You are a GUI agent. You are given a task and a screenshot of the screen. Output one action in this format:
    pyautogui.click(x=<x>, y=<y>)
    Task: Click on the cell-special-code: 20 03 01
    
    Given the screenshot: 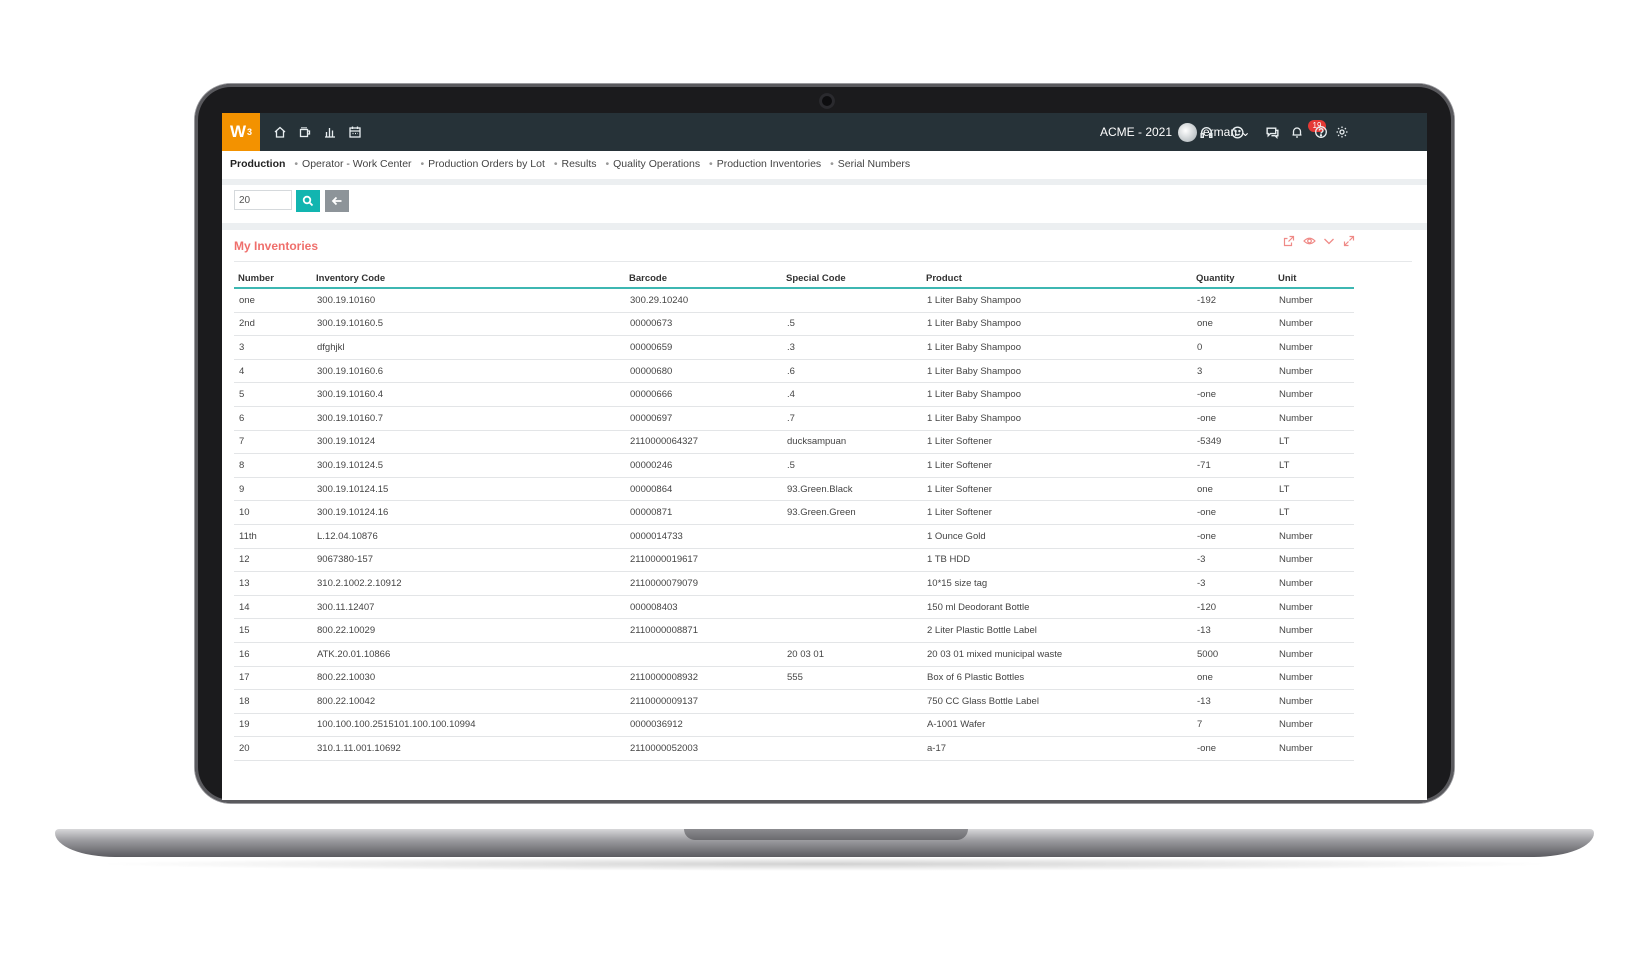 What is the action you would take?
    pyautogui.click(x=852, y=654)
    